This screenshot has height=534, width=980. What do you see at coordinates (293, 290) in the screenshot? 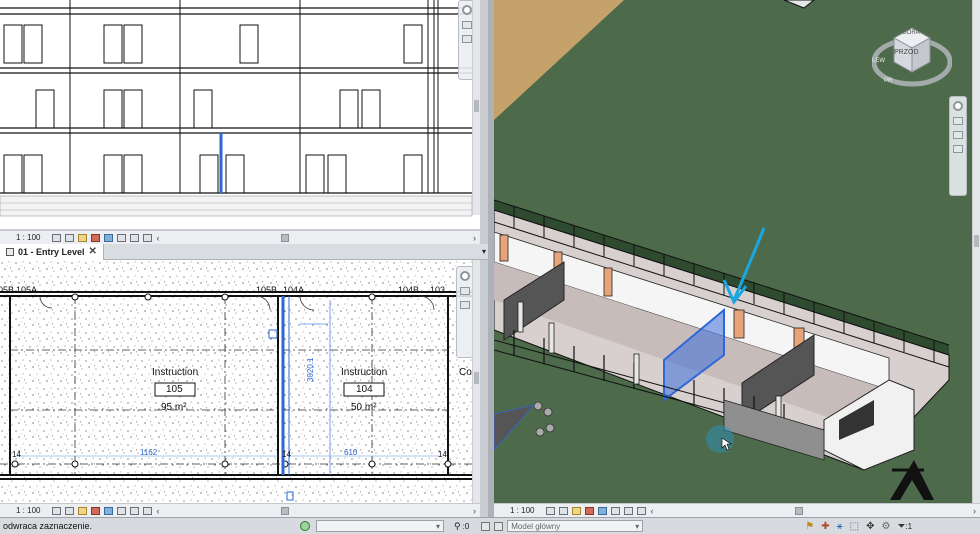
I see `door-tag: 104A` at bounding box center [293, 290].